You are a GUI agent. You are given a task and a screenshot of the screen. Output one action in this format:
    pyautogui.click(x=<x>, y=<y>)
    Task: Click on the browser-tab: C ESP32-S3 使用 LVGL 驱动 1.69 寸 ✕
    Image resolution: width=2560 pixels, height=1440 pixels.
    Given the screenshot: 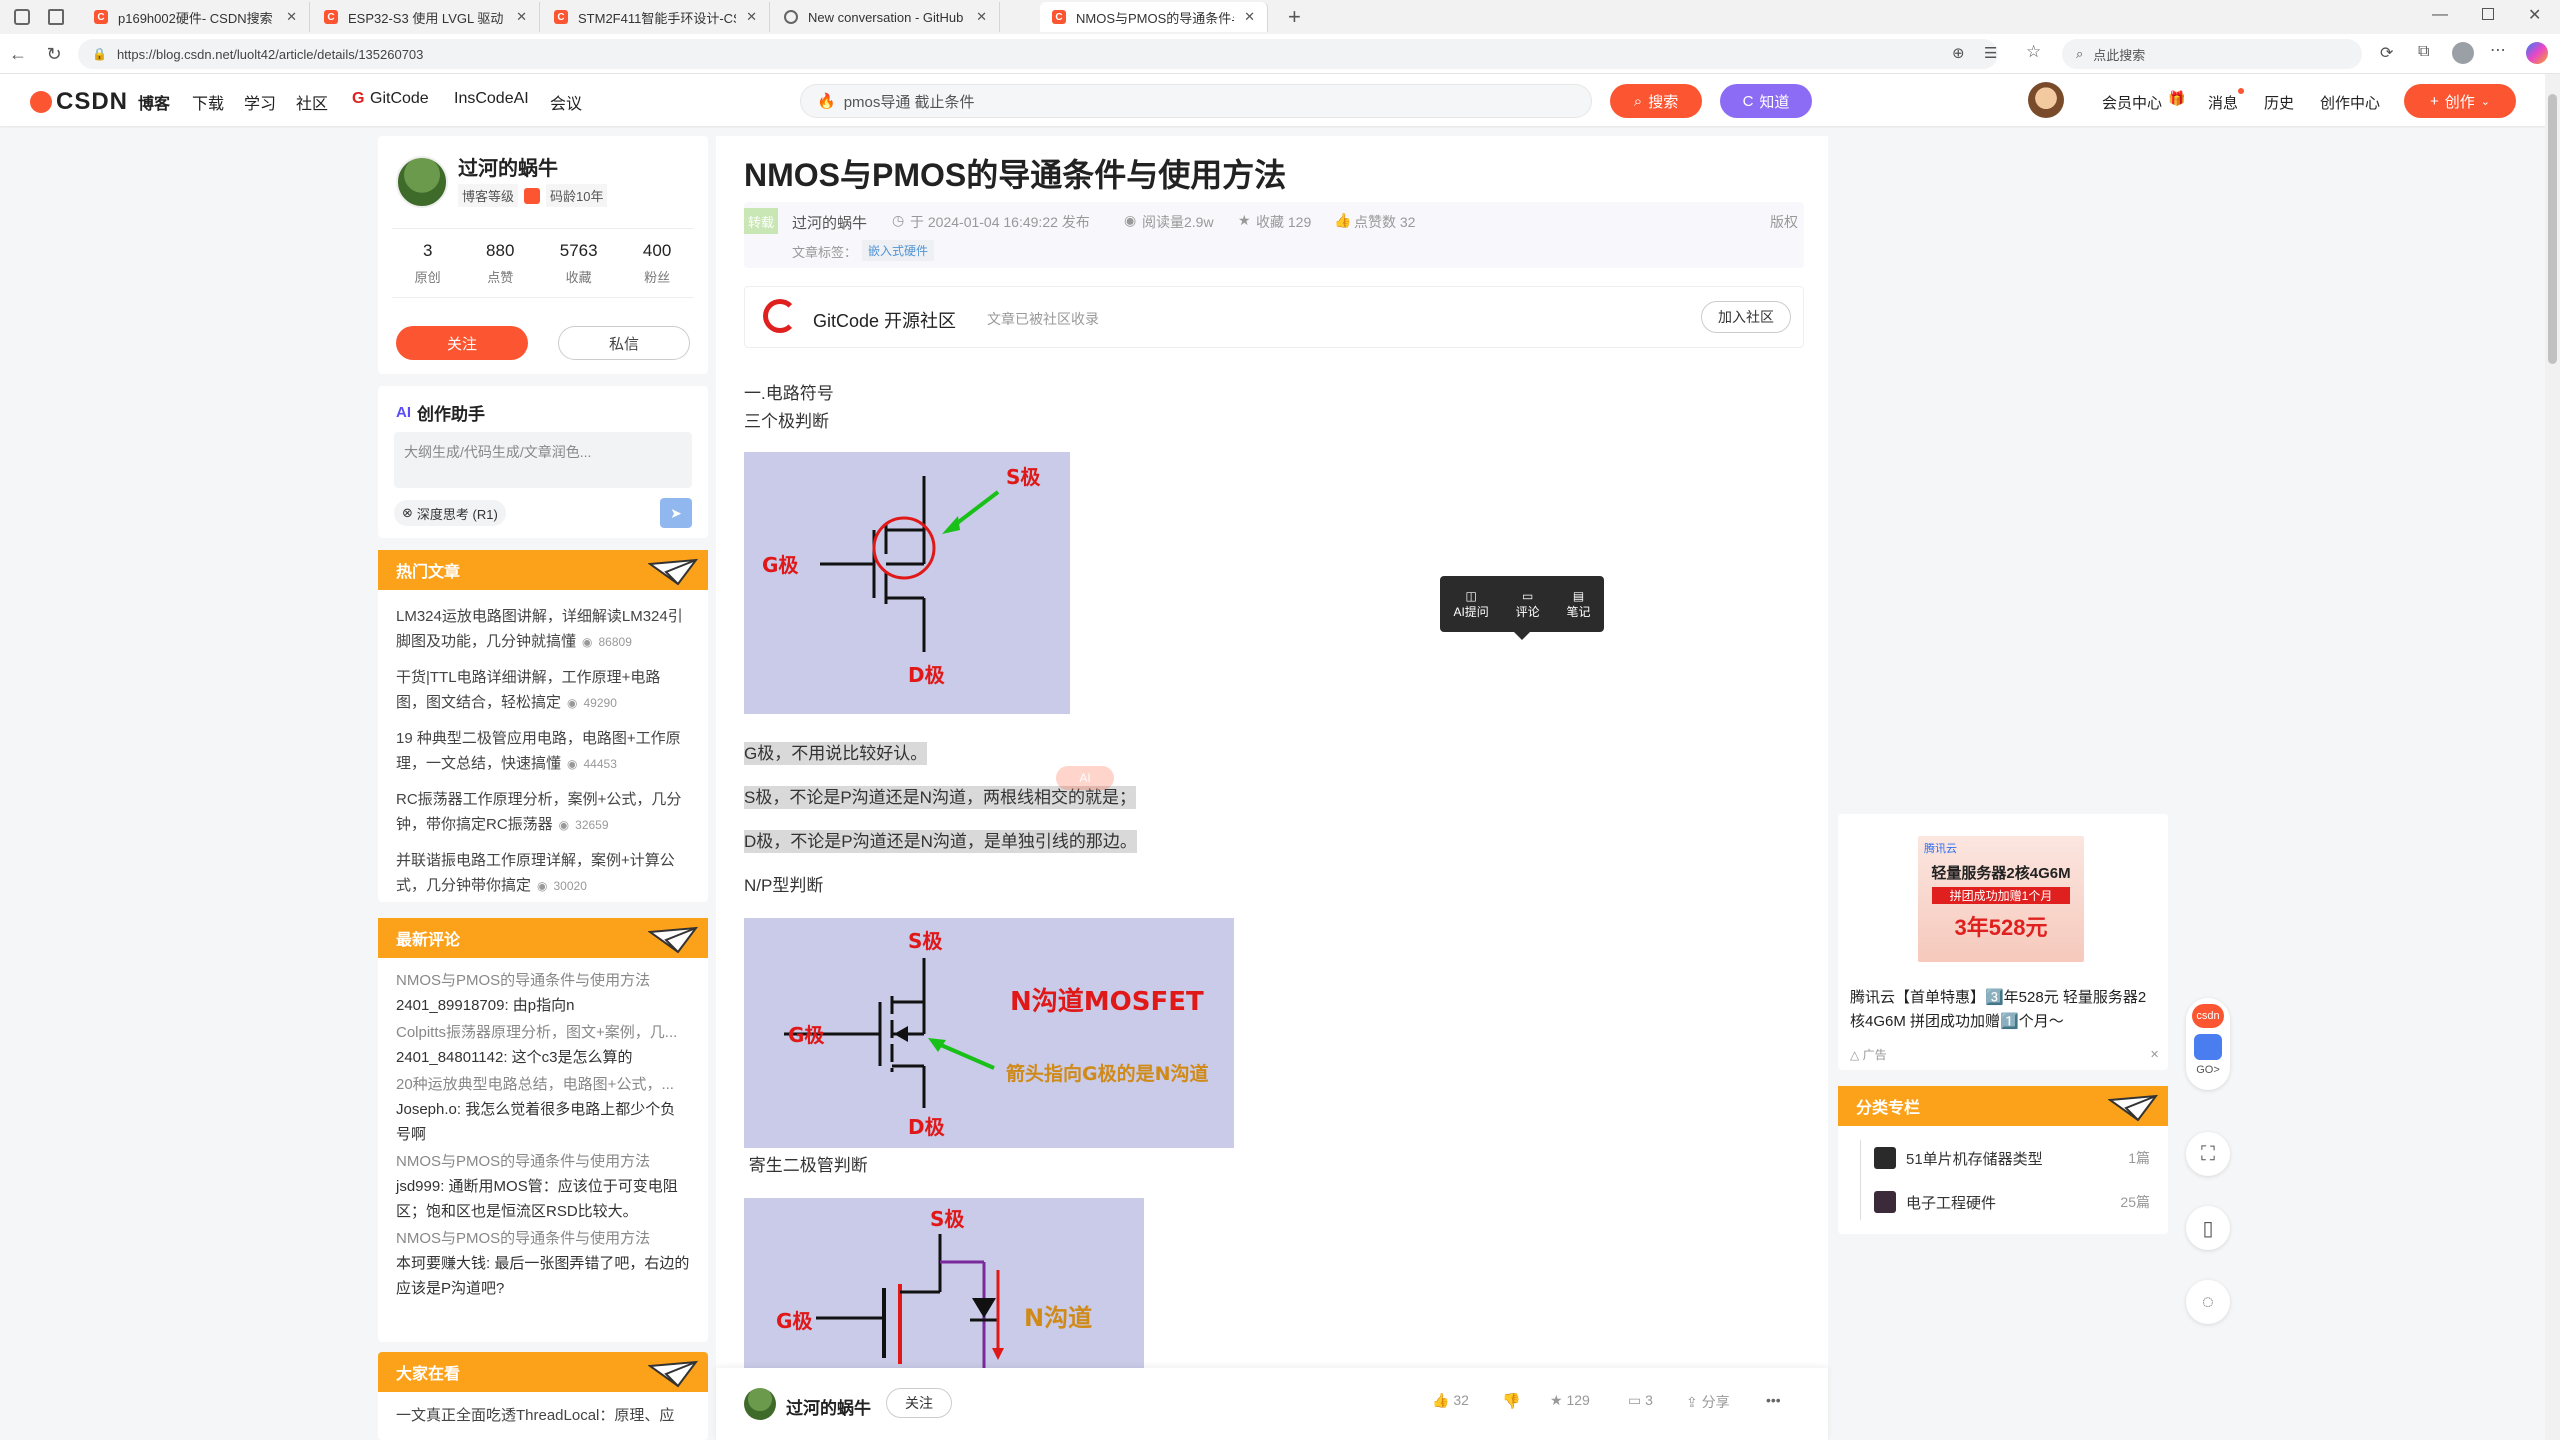 What is the action you would take?
    pyautogui.click(x=426, y=17)
    